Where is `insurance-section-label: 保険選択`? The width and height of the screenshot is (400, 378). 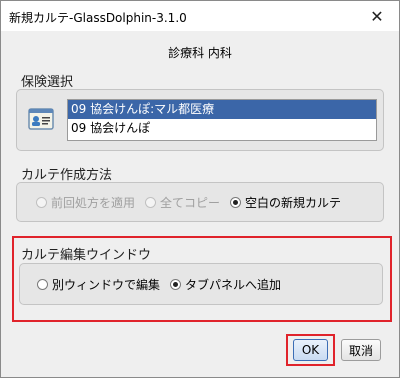
insurance-section-label: 保険選択 is located at coordinates (47, 82).